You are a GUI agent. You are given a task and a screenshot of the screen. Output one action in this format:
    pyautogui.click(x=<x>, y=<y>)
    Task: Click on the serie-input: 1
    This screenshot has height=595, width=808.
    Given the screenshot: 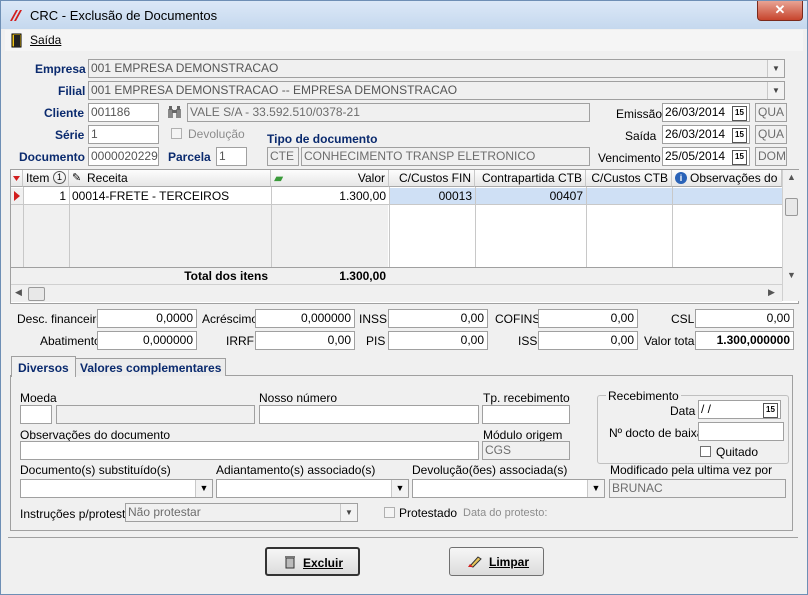 What is the action you would take?
    pyautogui.click(x=123, y=134)
    